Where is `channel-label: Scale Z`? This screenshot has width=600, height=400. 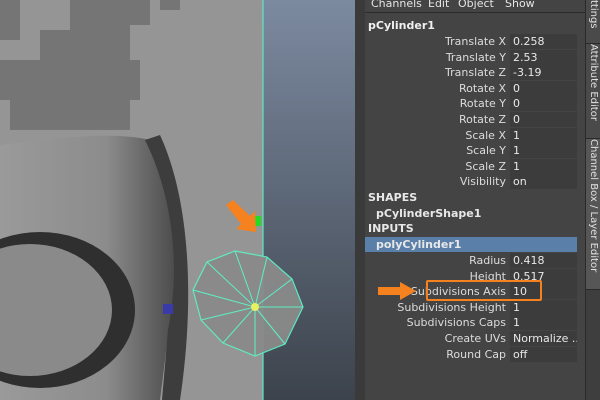 channel-label: Scale Z is located at coordinates (485, 166).